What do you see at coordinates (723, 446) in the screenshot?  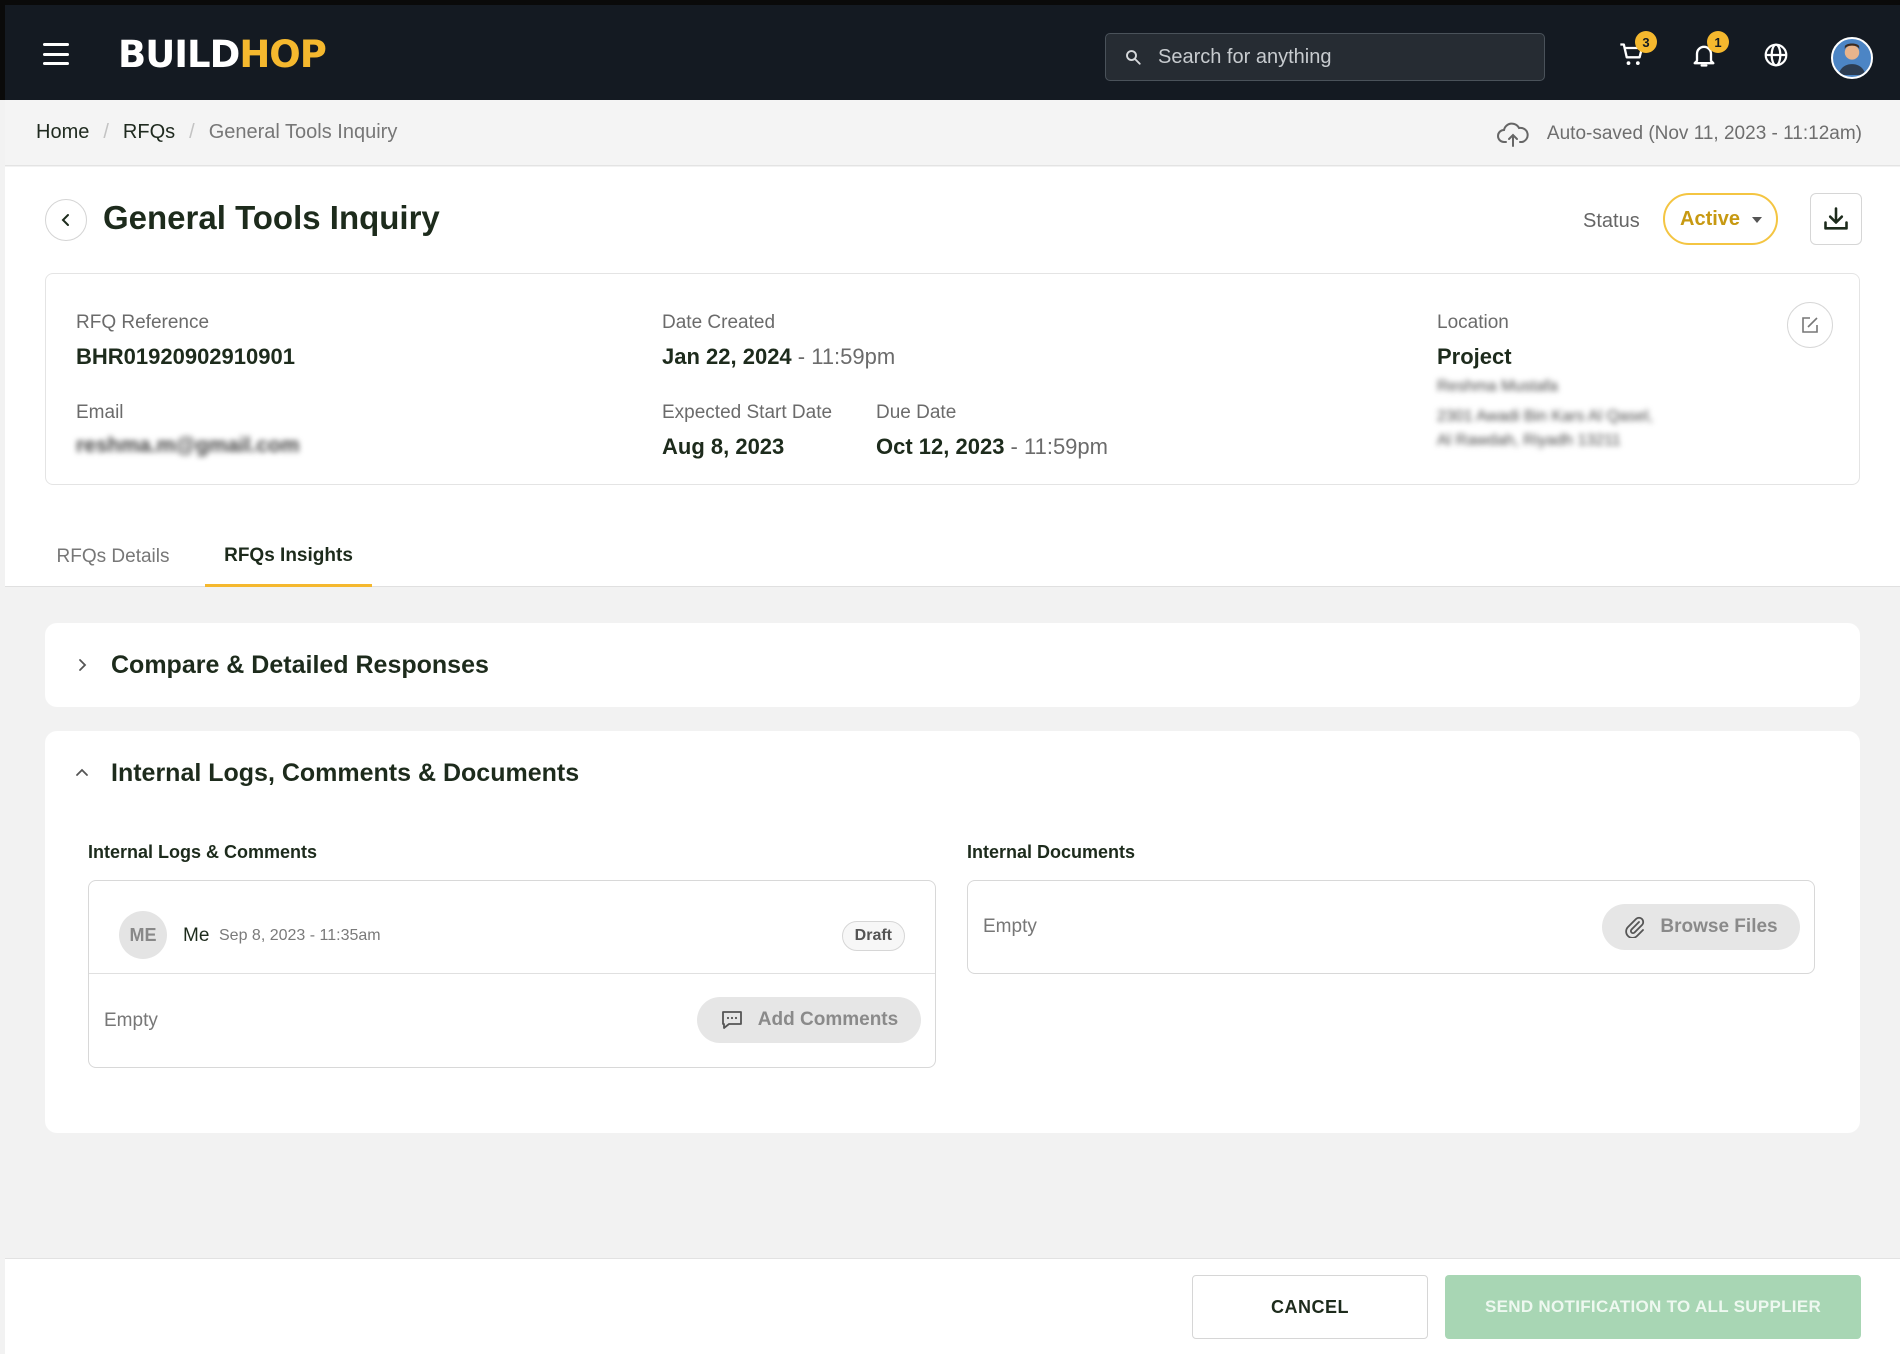 I see `expected-start-value: Aug 8, 2023` at bounding box center [723, 446].